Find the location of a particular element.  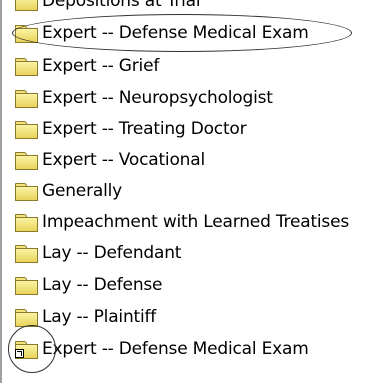

tree-item-label: Expert -- Neuropsychologist is located at coordinates (157, 98).